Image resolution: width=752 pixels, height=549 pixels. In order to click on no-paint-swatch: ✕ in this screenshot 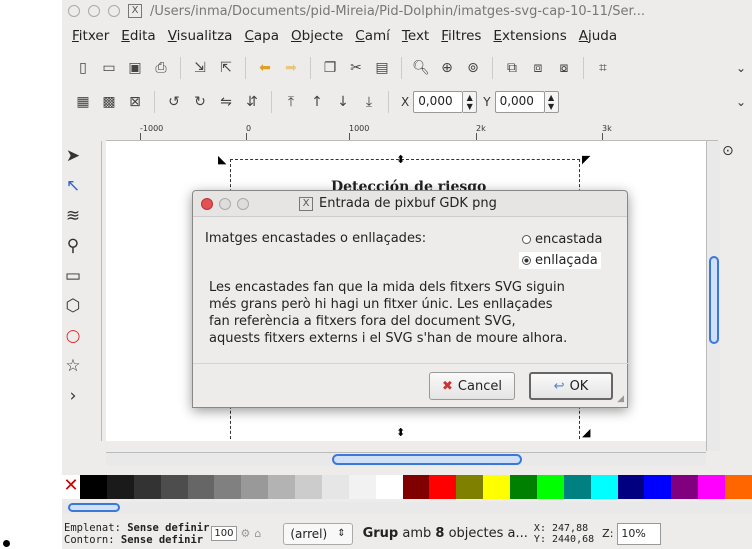, I will do `click(71, 487)`.